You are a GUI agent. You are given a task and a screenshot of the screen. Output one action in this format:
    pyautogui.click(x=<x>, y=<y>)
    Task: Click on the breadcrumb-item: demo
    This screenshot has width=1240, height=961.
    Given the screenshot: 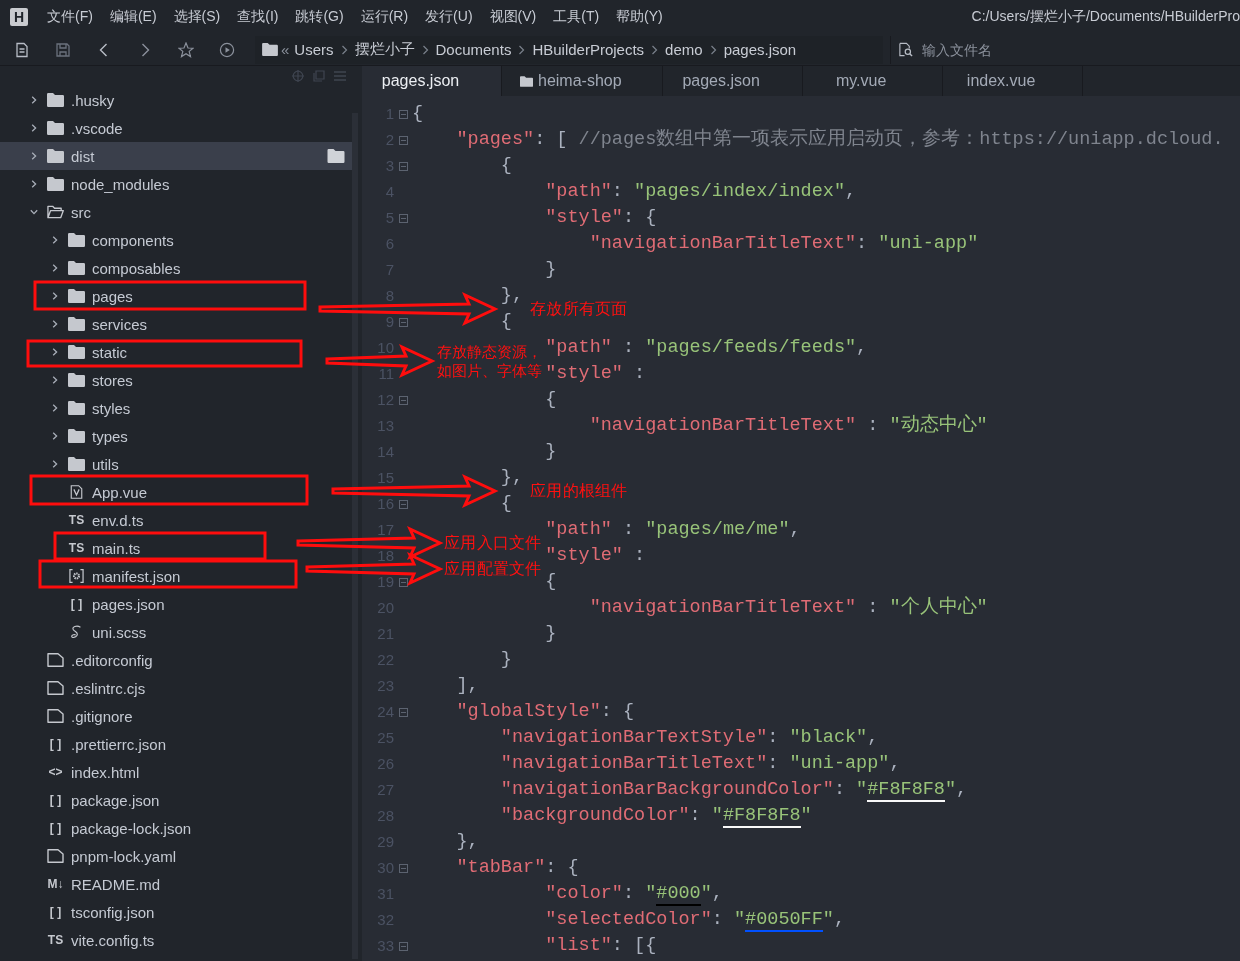 What is the action you would take?
    pyautogui.click(x=684, y=49)
    